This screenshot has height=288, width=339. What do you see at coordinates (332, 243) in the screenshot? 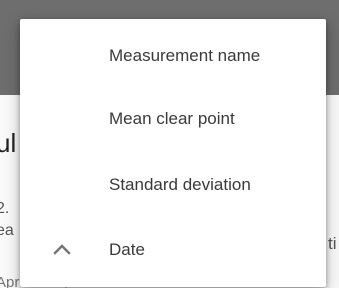
I see `background-text-fragment-right: ti` at bounding box center [332, 243].